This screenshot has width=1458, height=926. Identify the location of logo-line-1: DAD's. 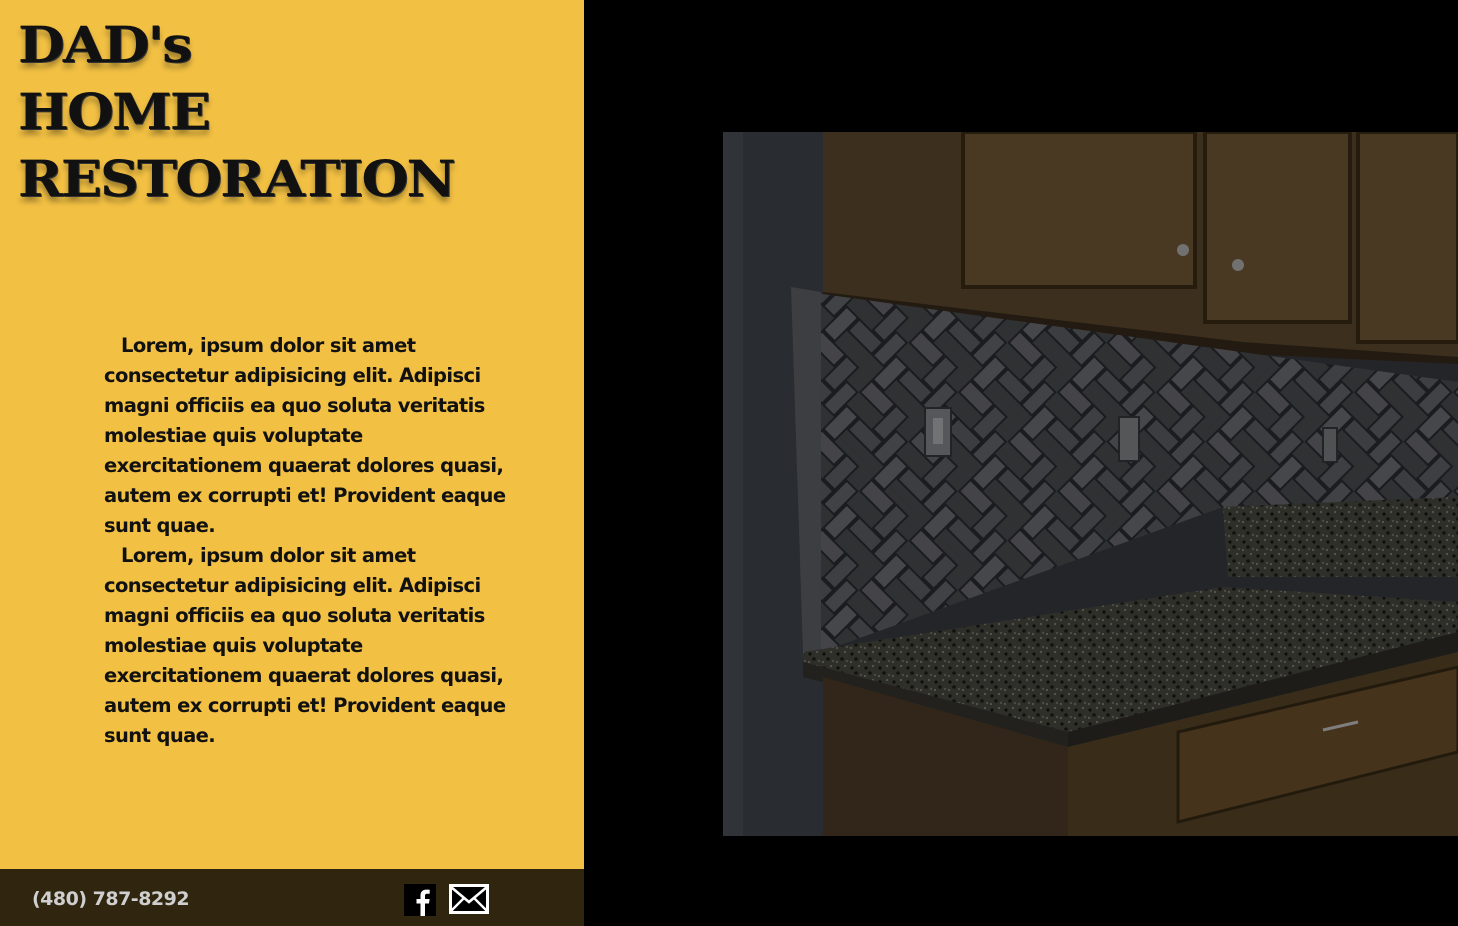
(105, 44).